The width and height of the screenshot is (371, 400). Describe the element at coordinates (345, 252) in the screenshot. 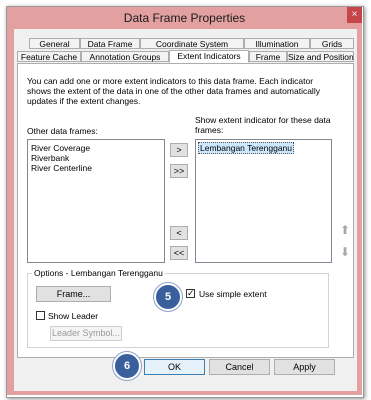

I see `arrow-down-icon: ⬇` at that location.